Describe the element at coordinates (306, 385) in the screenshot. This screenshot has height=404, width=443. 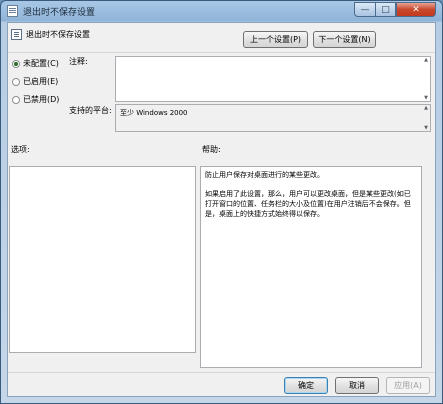
I see `ok-button: 确定` at that location.